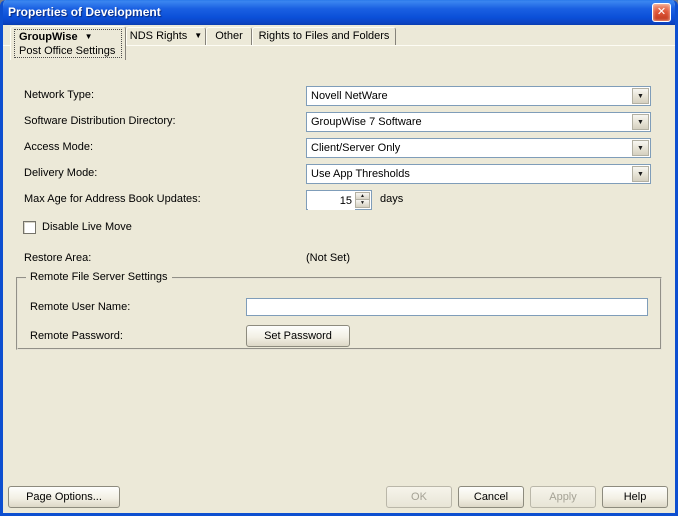 Image resolution: width=678 pixels, height=516 pixels. Describe the element at coordinates (112, 199) in the screenshot. I see `max-age-label: Max Age for Address Book Updates:` at that location.